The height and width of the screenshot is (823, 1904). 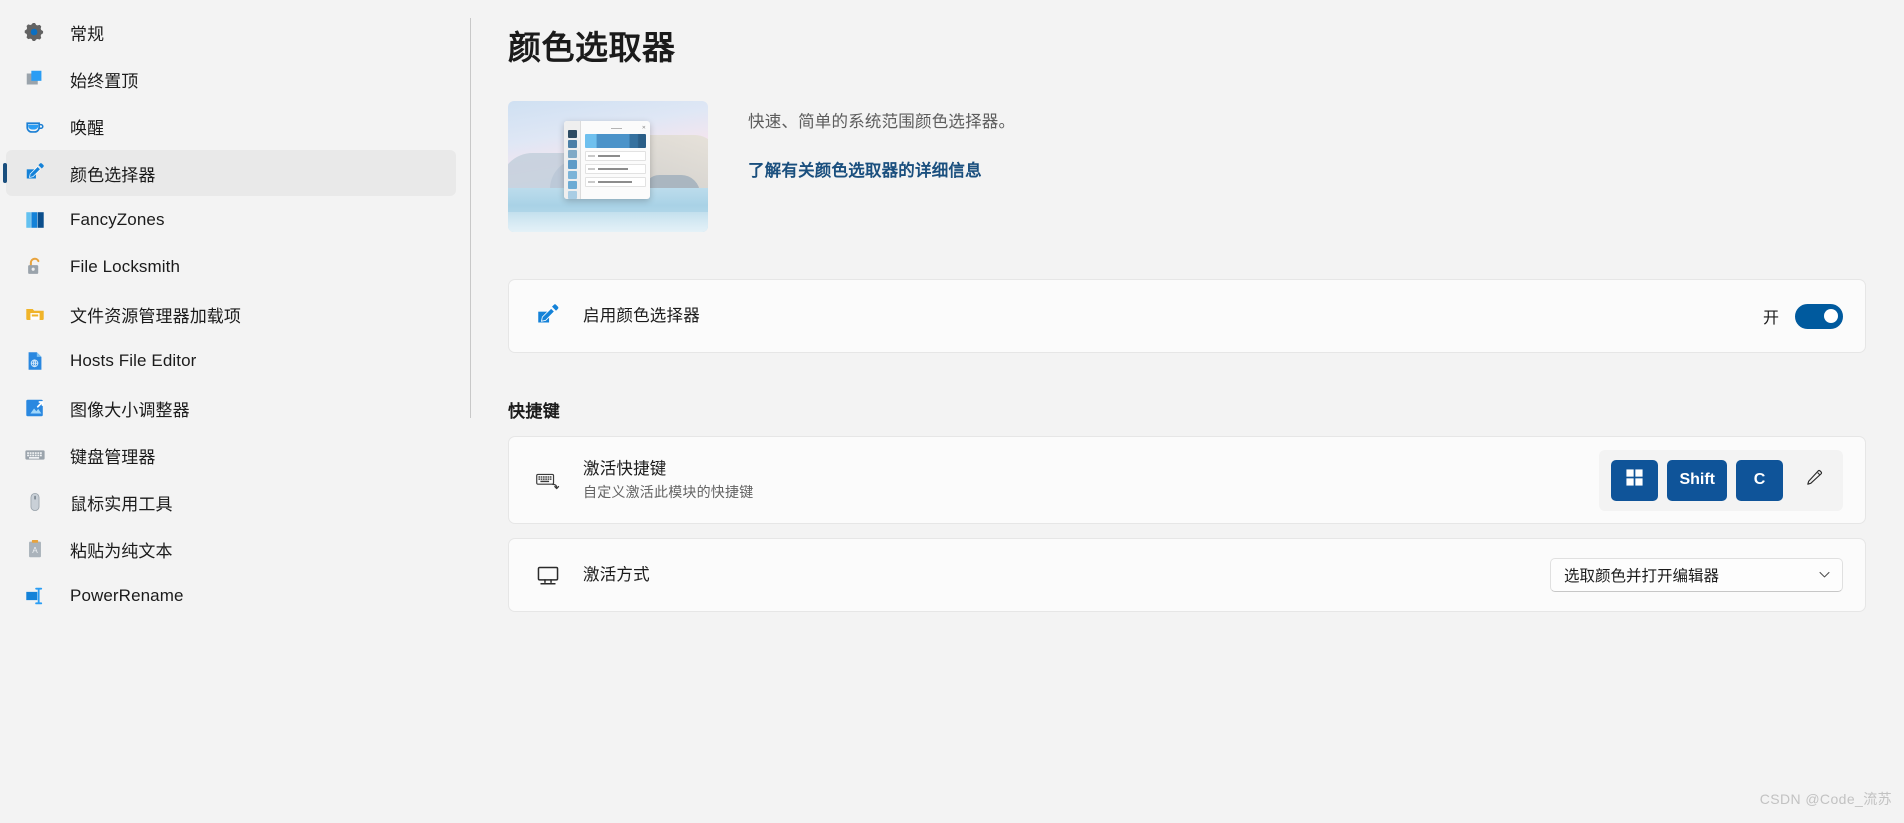 I want to click on sidebar-item-fancyzones: FancyZones, so click(x=231, y=220).